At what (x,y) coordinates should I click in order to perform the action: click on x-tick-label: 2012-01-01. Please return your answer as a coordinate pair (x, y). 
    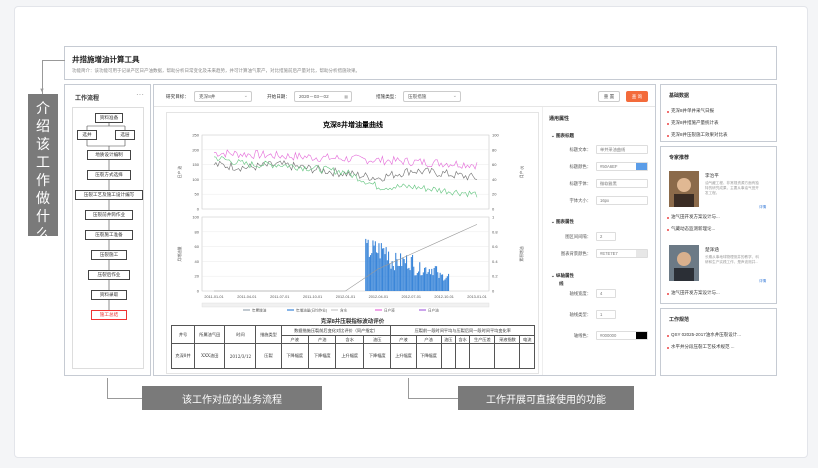
    Looking at the image, I should click on (345, 297).